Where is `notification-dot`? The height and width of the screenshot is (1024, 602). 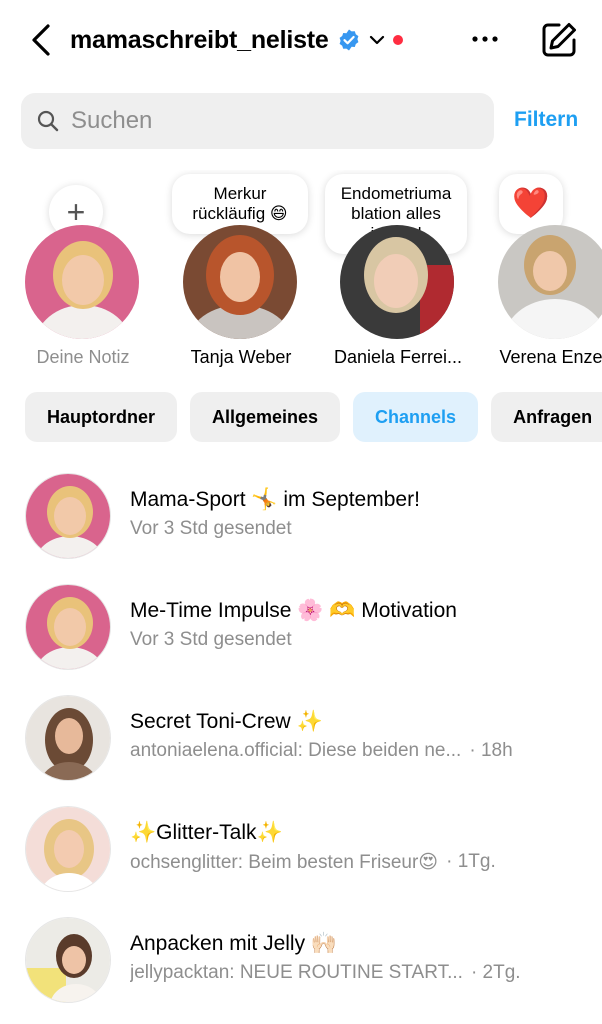 notification-dot is located at coordinates (397, 40).